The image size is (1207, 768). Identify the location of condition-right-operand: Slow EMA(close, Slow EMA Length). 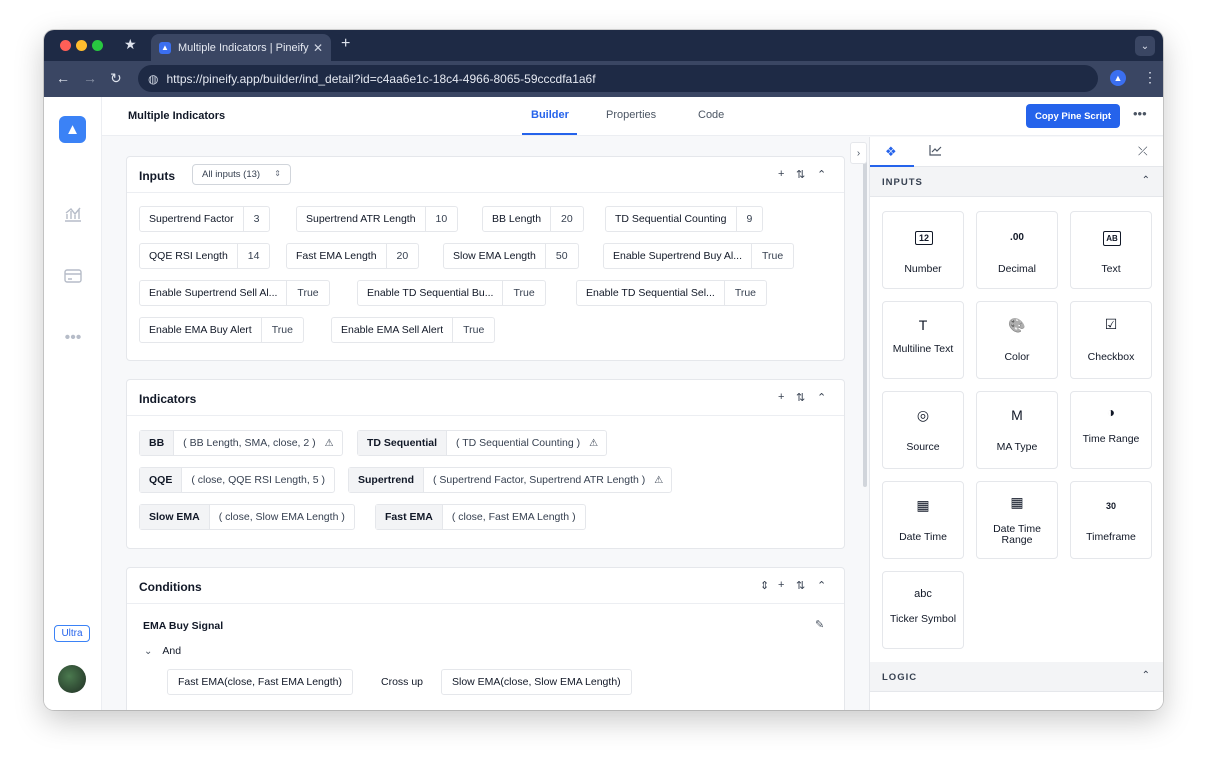
(536, 682).